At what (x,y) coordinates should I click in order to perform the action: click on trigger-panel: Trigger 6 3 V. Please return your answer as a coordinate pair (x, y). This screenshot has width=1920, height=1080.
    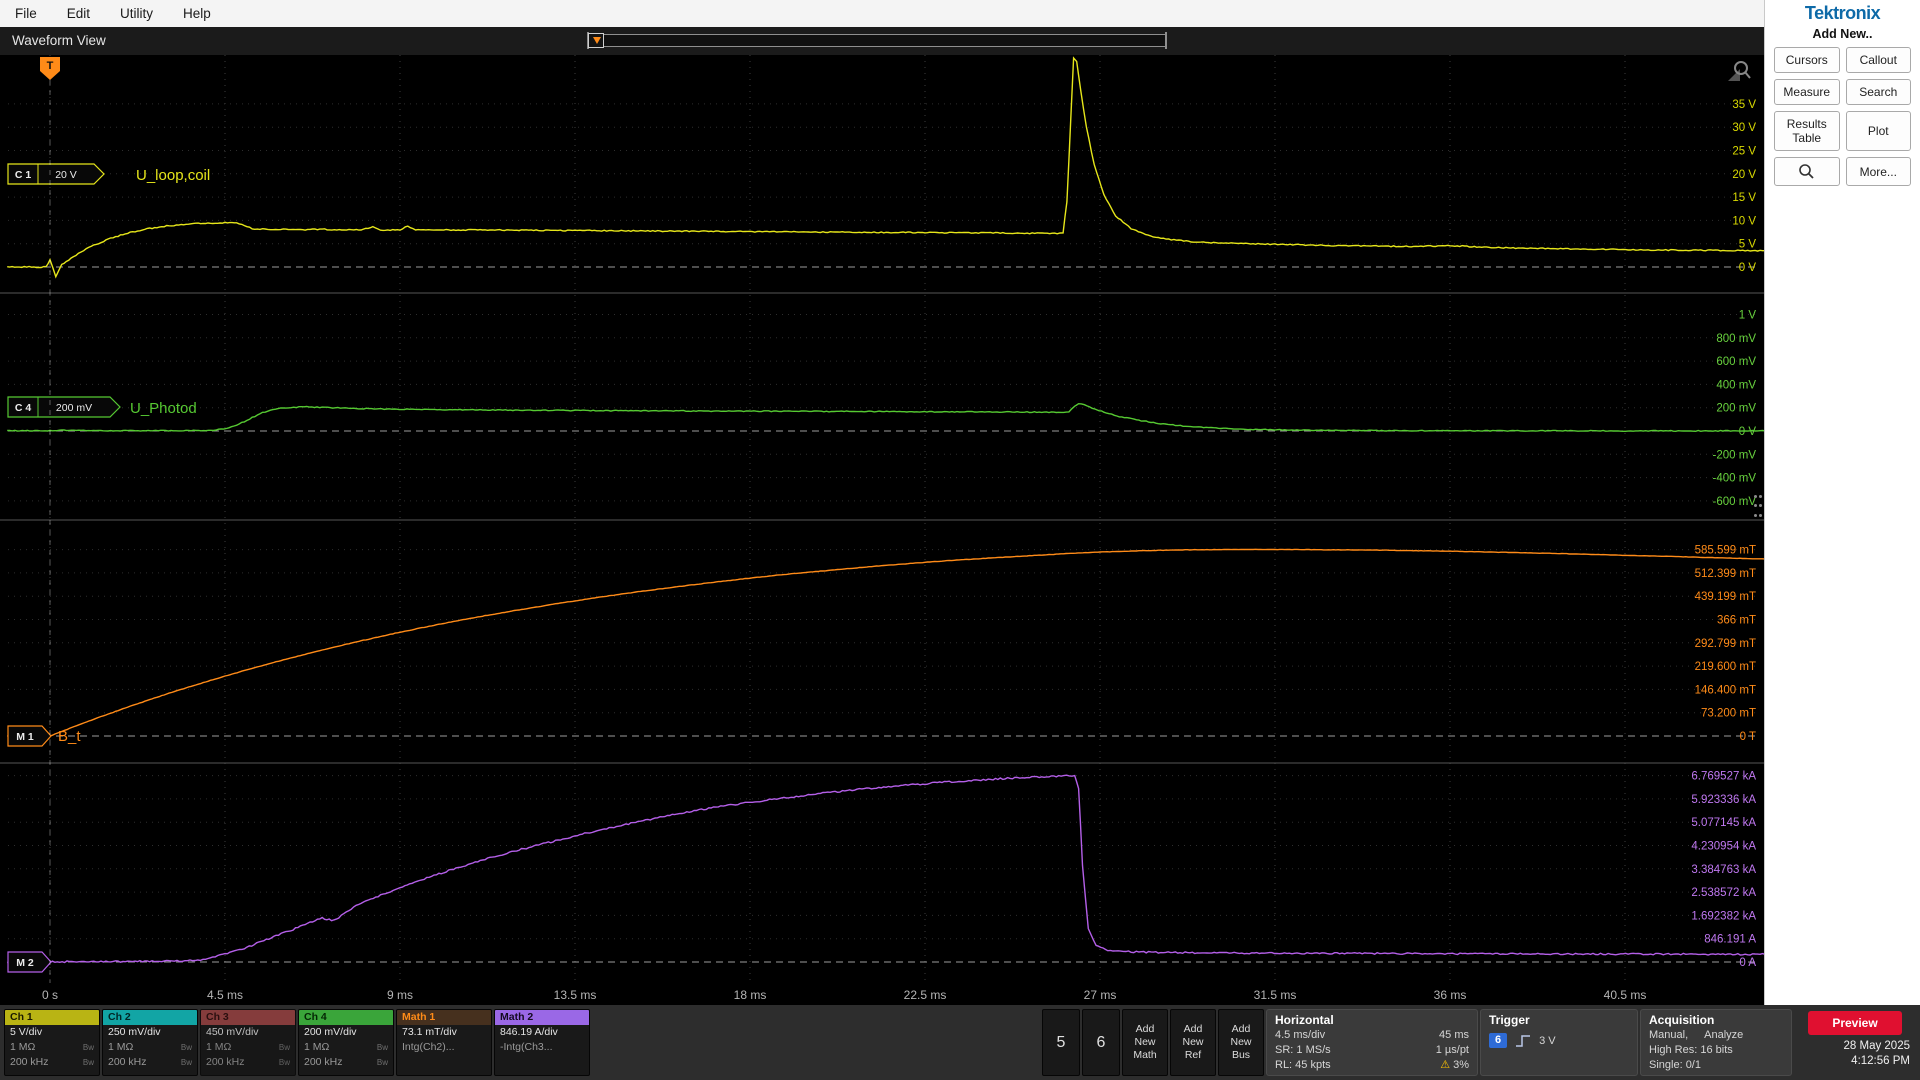
    Looking at the image, I should click on (1559, 1042).